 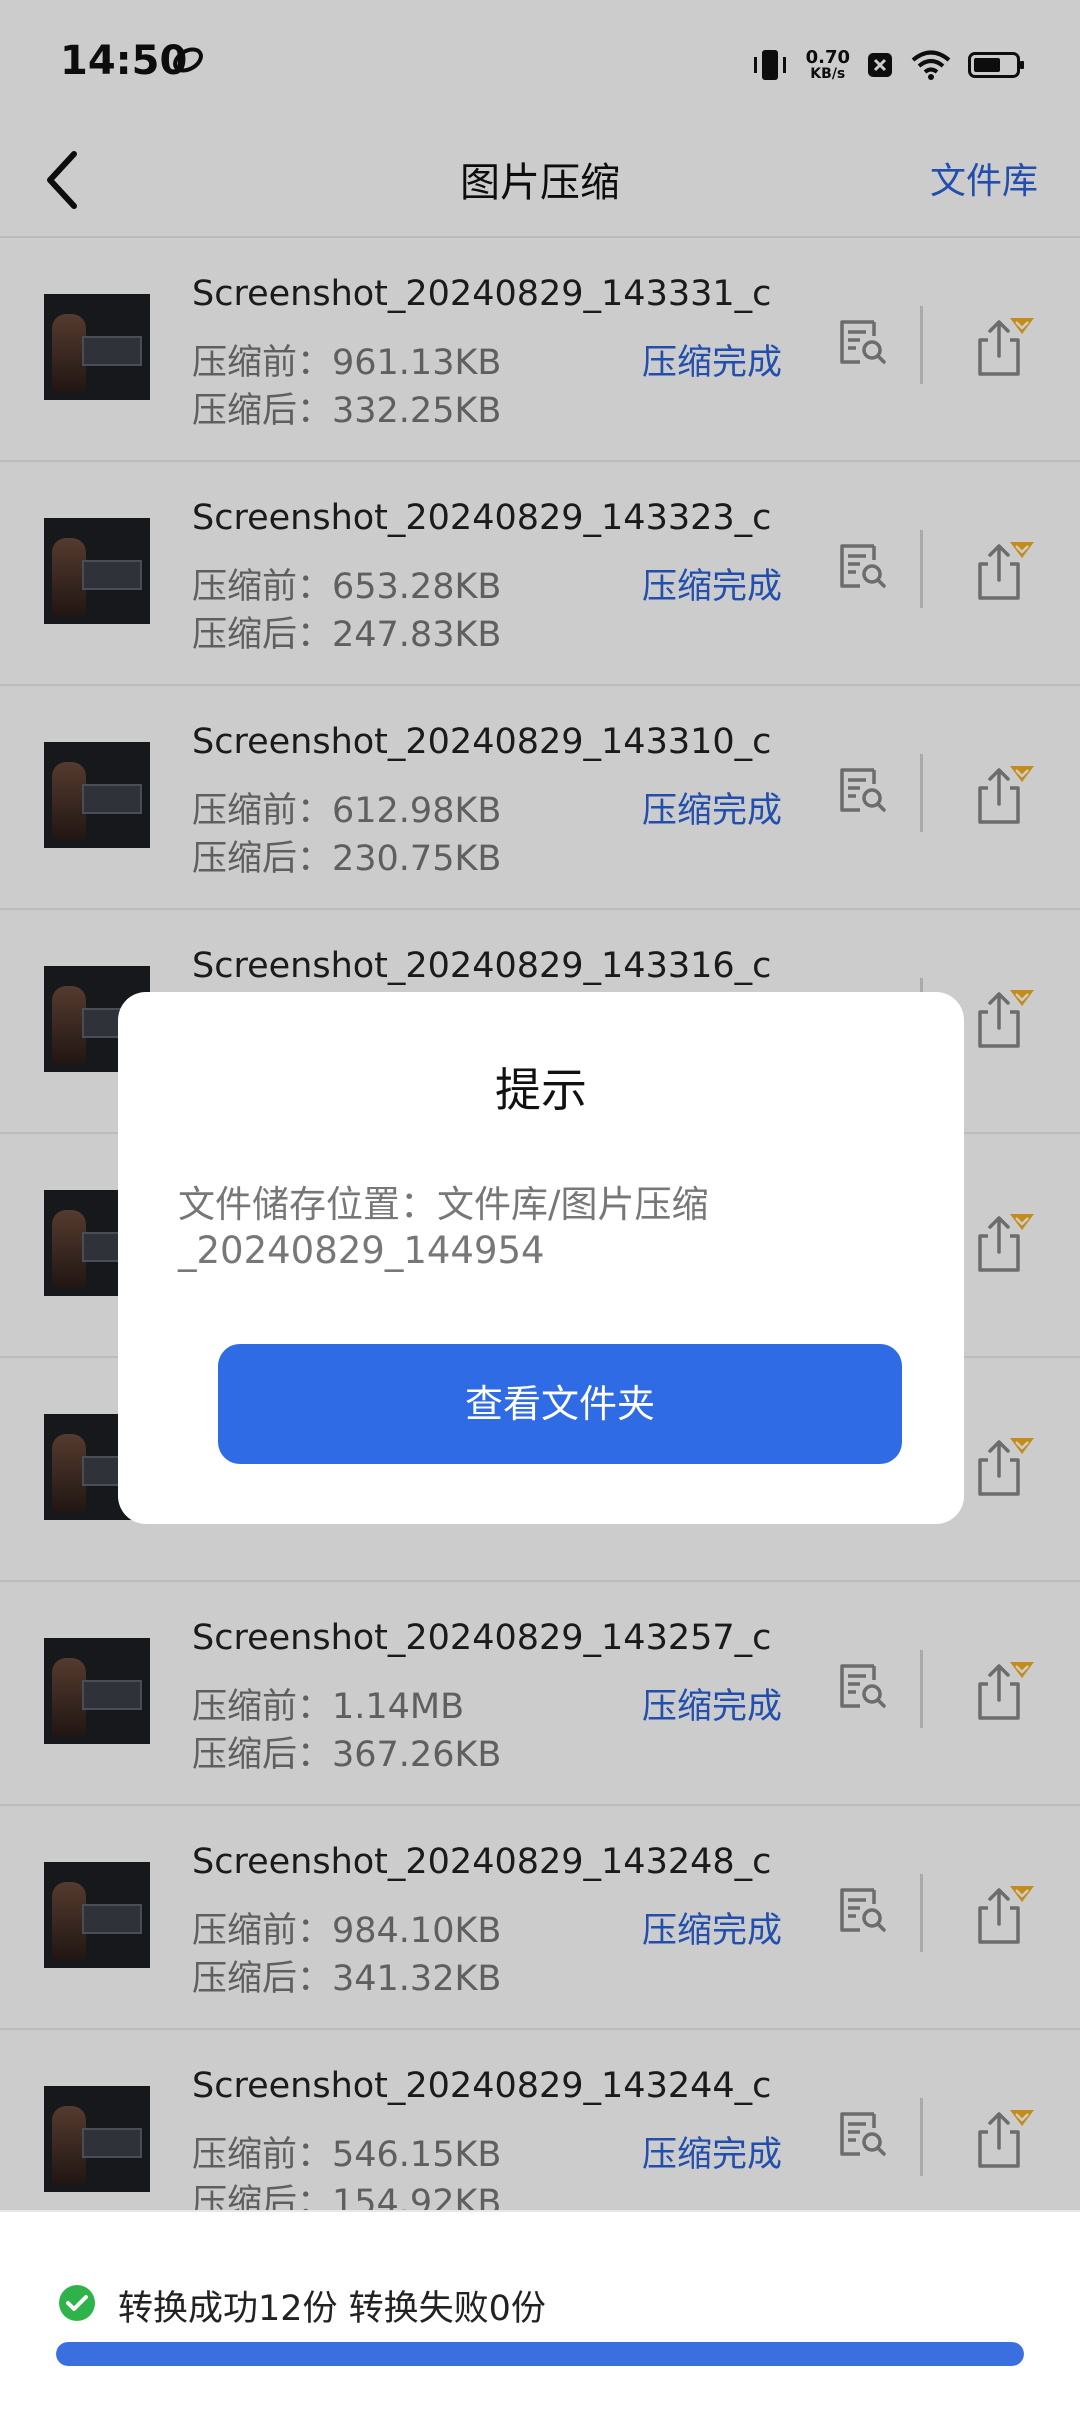 What do you see at coordinates (443, 1227) in the screenshot?
I see `dialog-message: 文件储存位置：文件库/图片压缩_20240829_144954` at bounding box center [443, 1227].